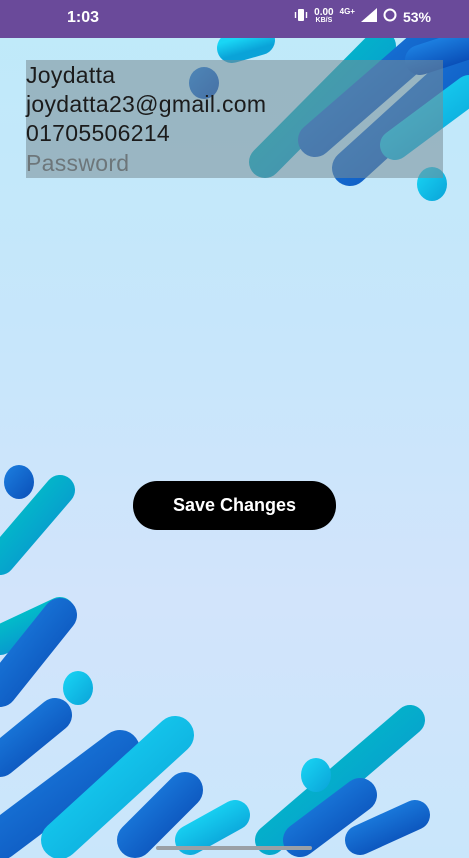 Image resolution: width=469 pixels, height=858 pixels. I want to click on signal-icon, so click(368, 16).